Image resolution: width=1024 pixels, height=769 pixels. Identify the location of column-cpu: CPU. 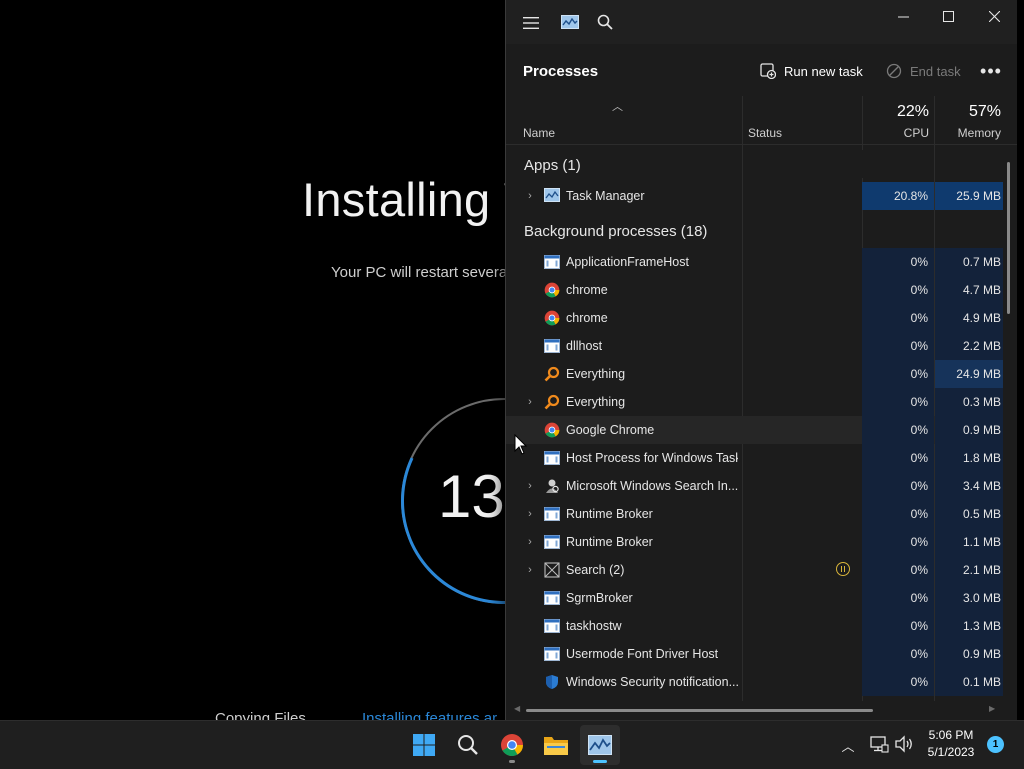
(895, 133).